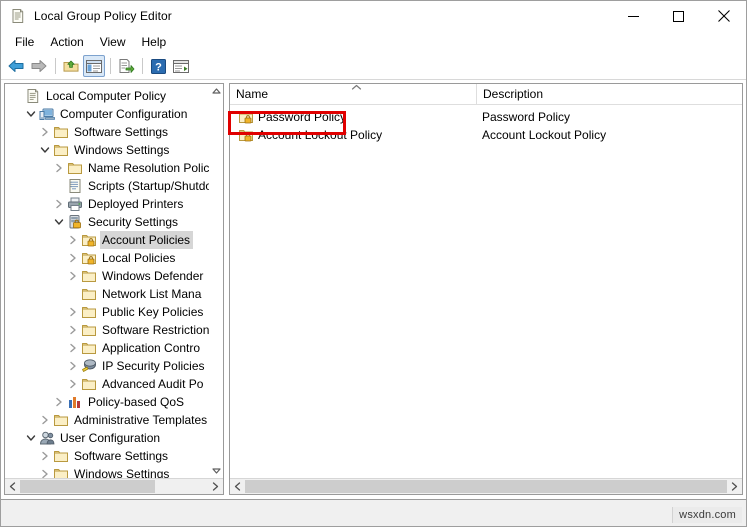 The height and width of the screenshot is (527, 747). Describe the element at coordinates (107, 312) in the screenshot. I see `tree-item-public-key-policies: Public Key Policies` at that location.